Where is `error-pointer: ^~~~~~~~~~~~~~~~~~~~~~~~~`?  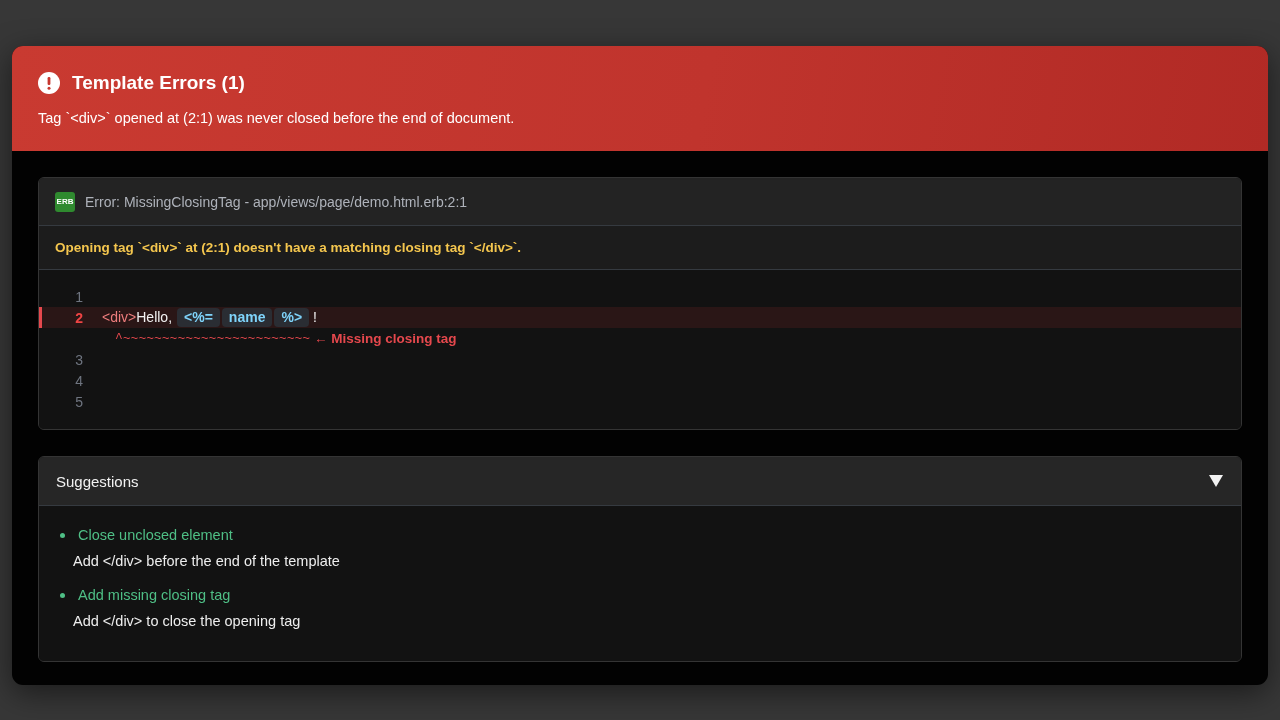 error-pointer: ^~~~~~~~~~~~~~~~~~~~~~~~~ is located at coordinates (213, 338).